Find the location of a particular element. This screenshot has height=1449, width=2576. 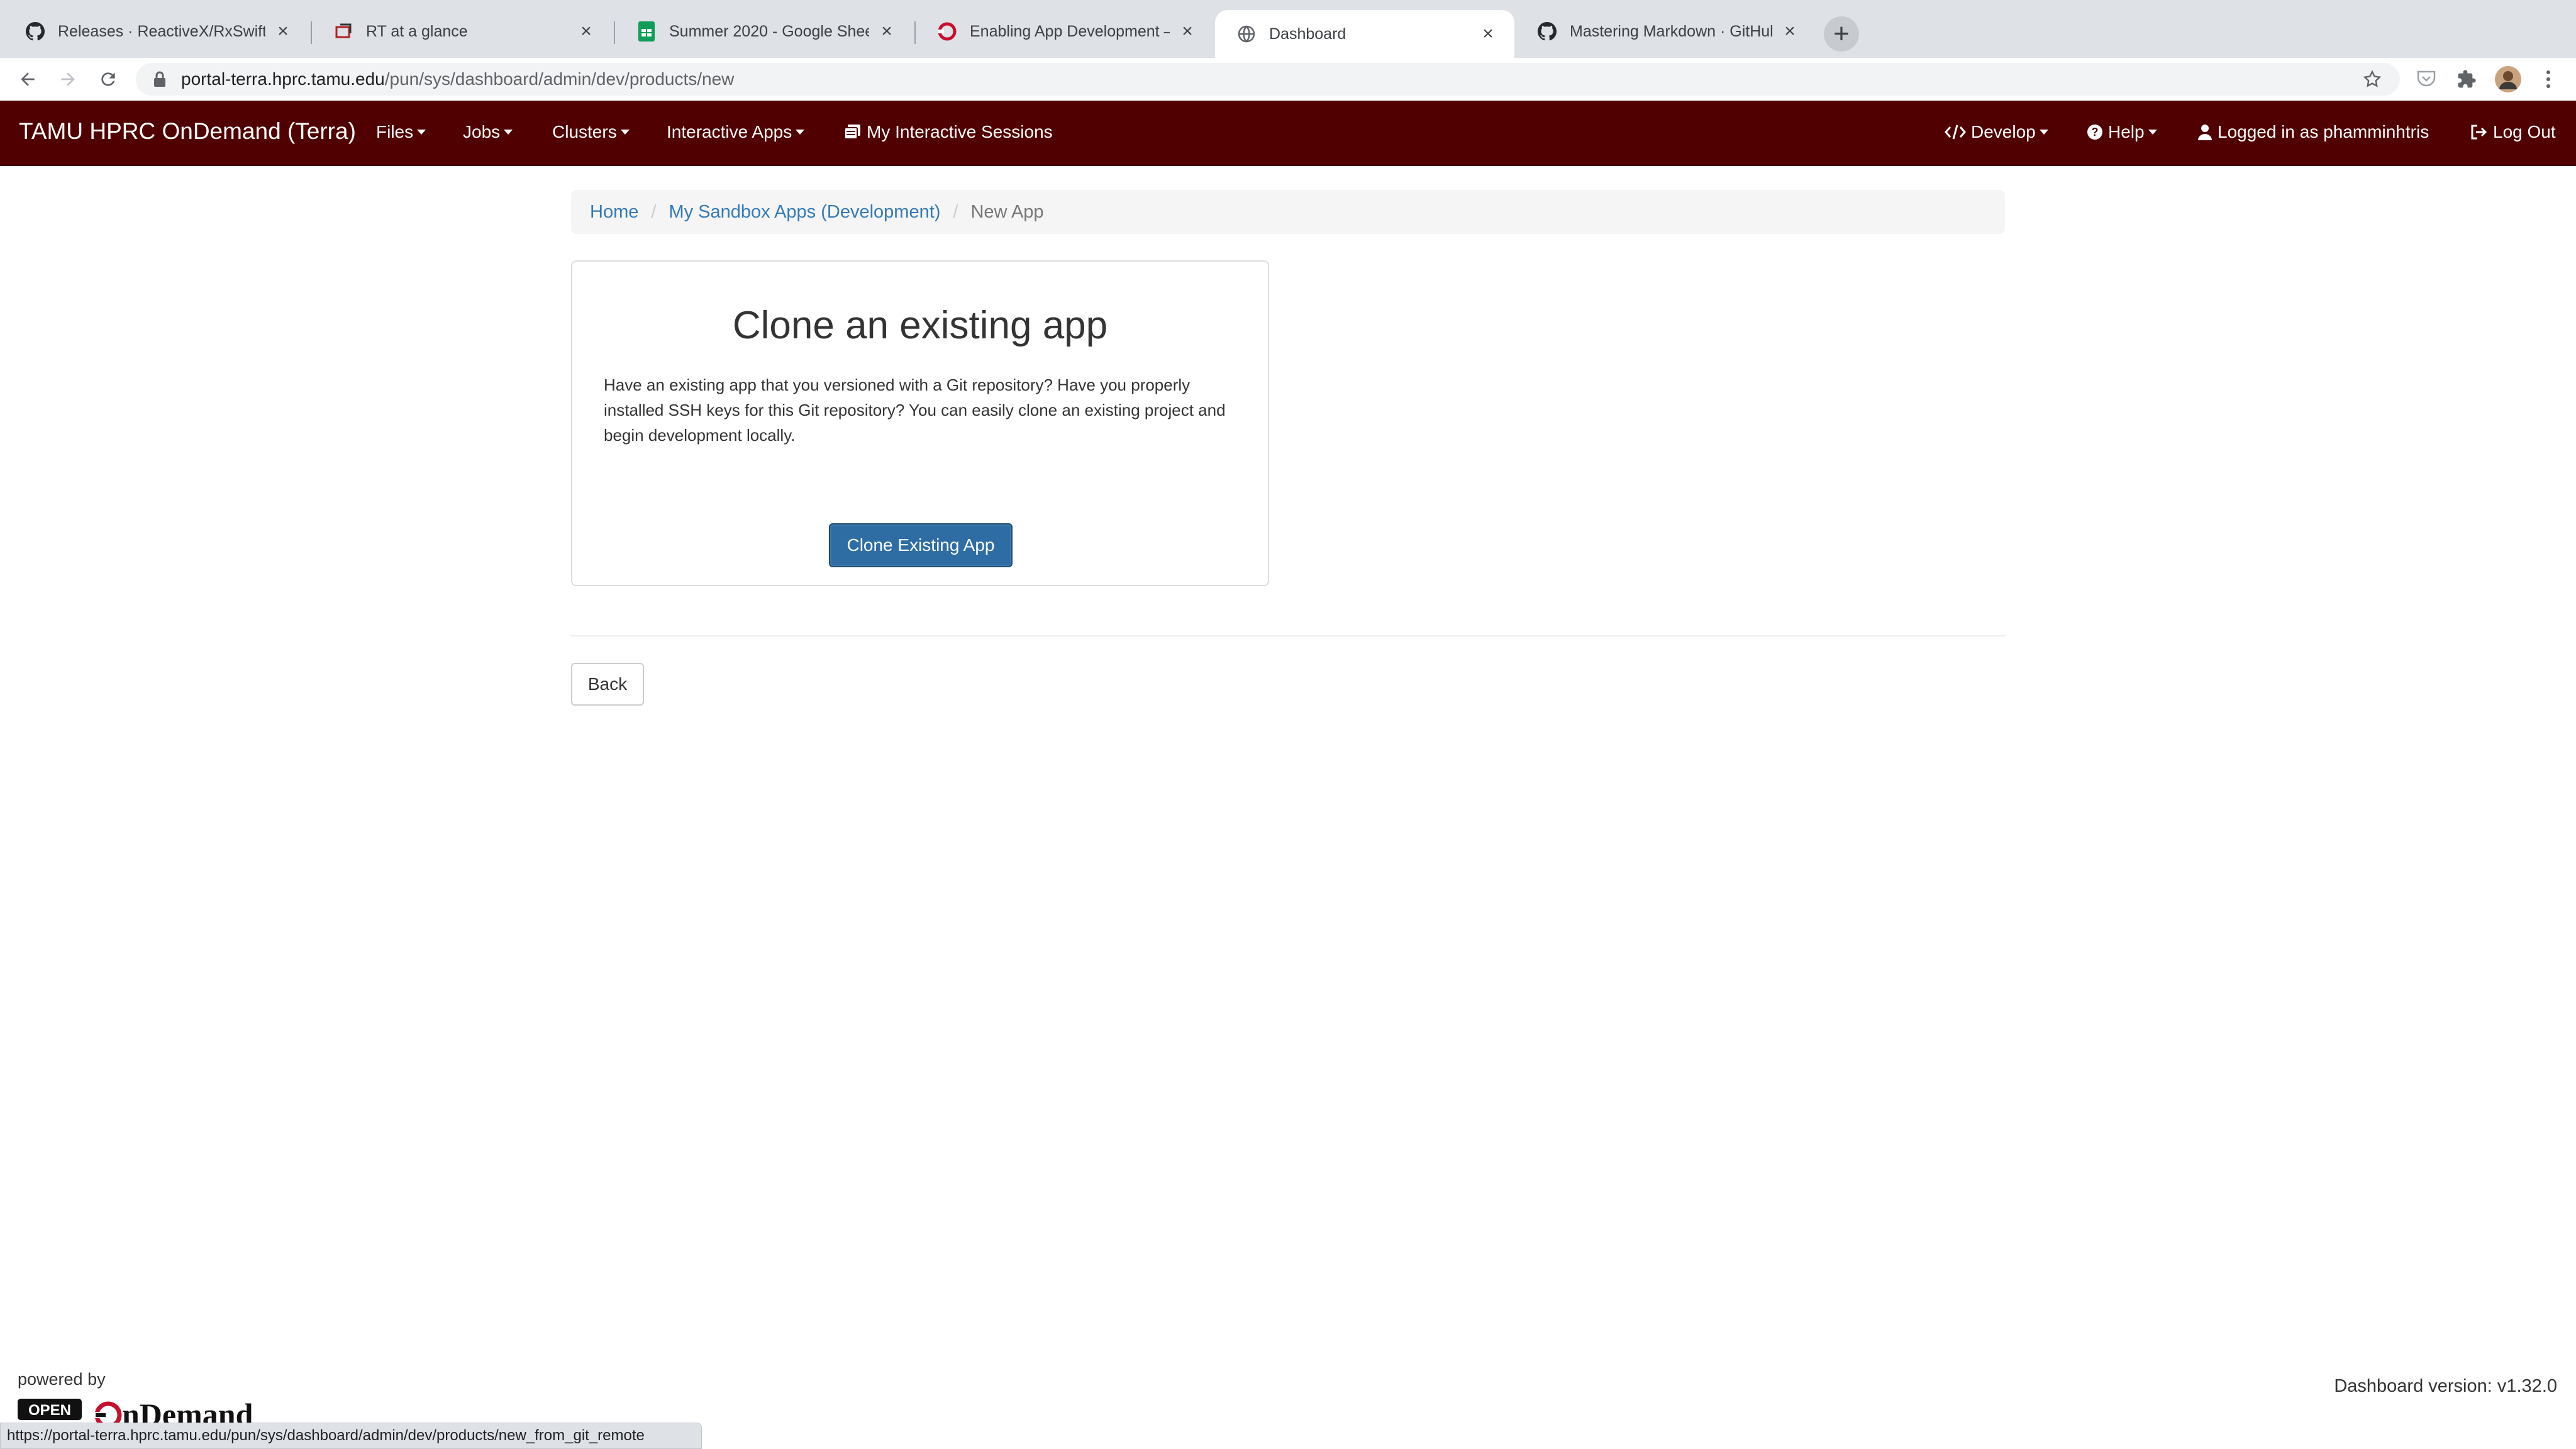

new-tab-button: + is located at coordinates (1841, 34).